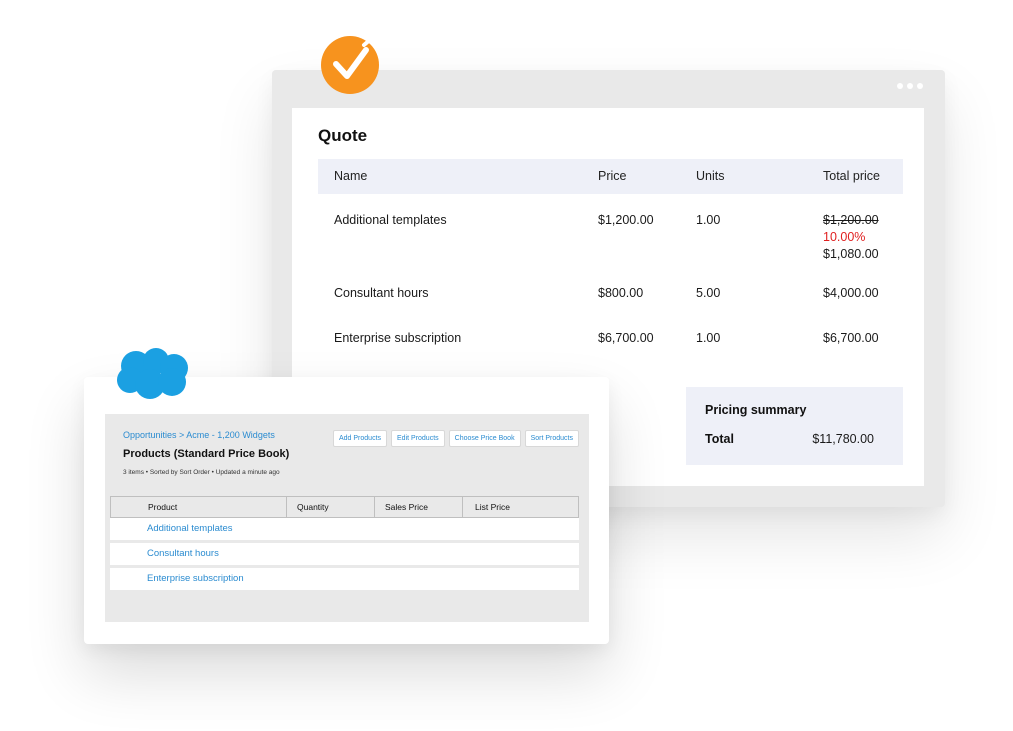  I want to click on product-link: Enterprise subscription, so click(195, 578).